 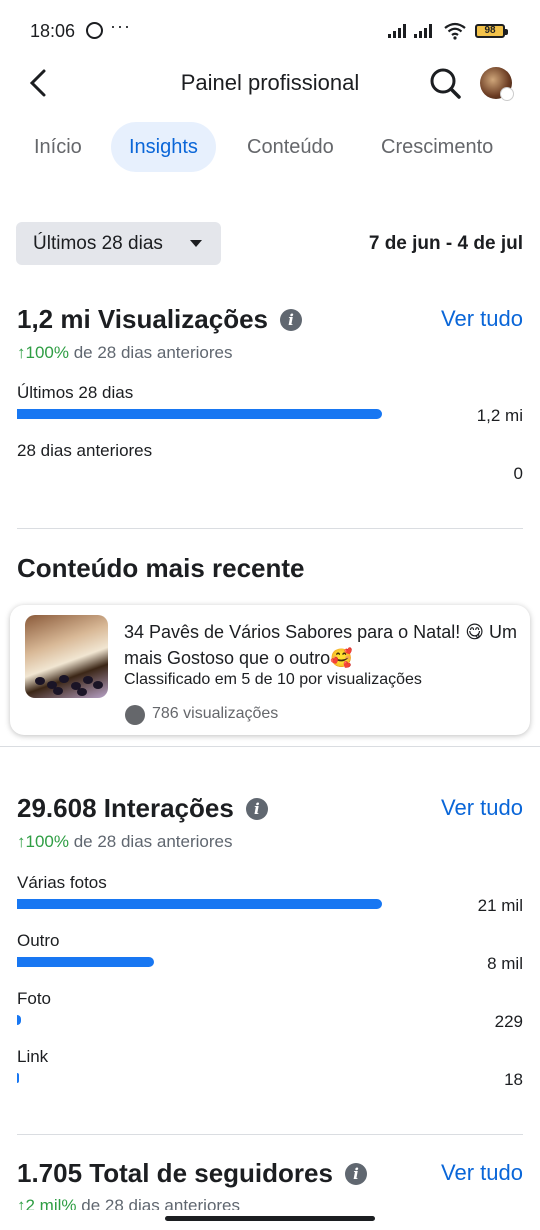 I want to click on date-range-label: Últimos 28 dias, so click(x=98, y=243).